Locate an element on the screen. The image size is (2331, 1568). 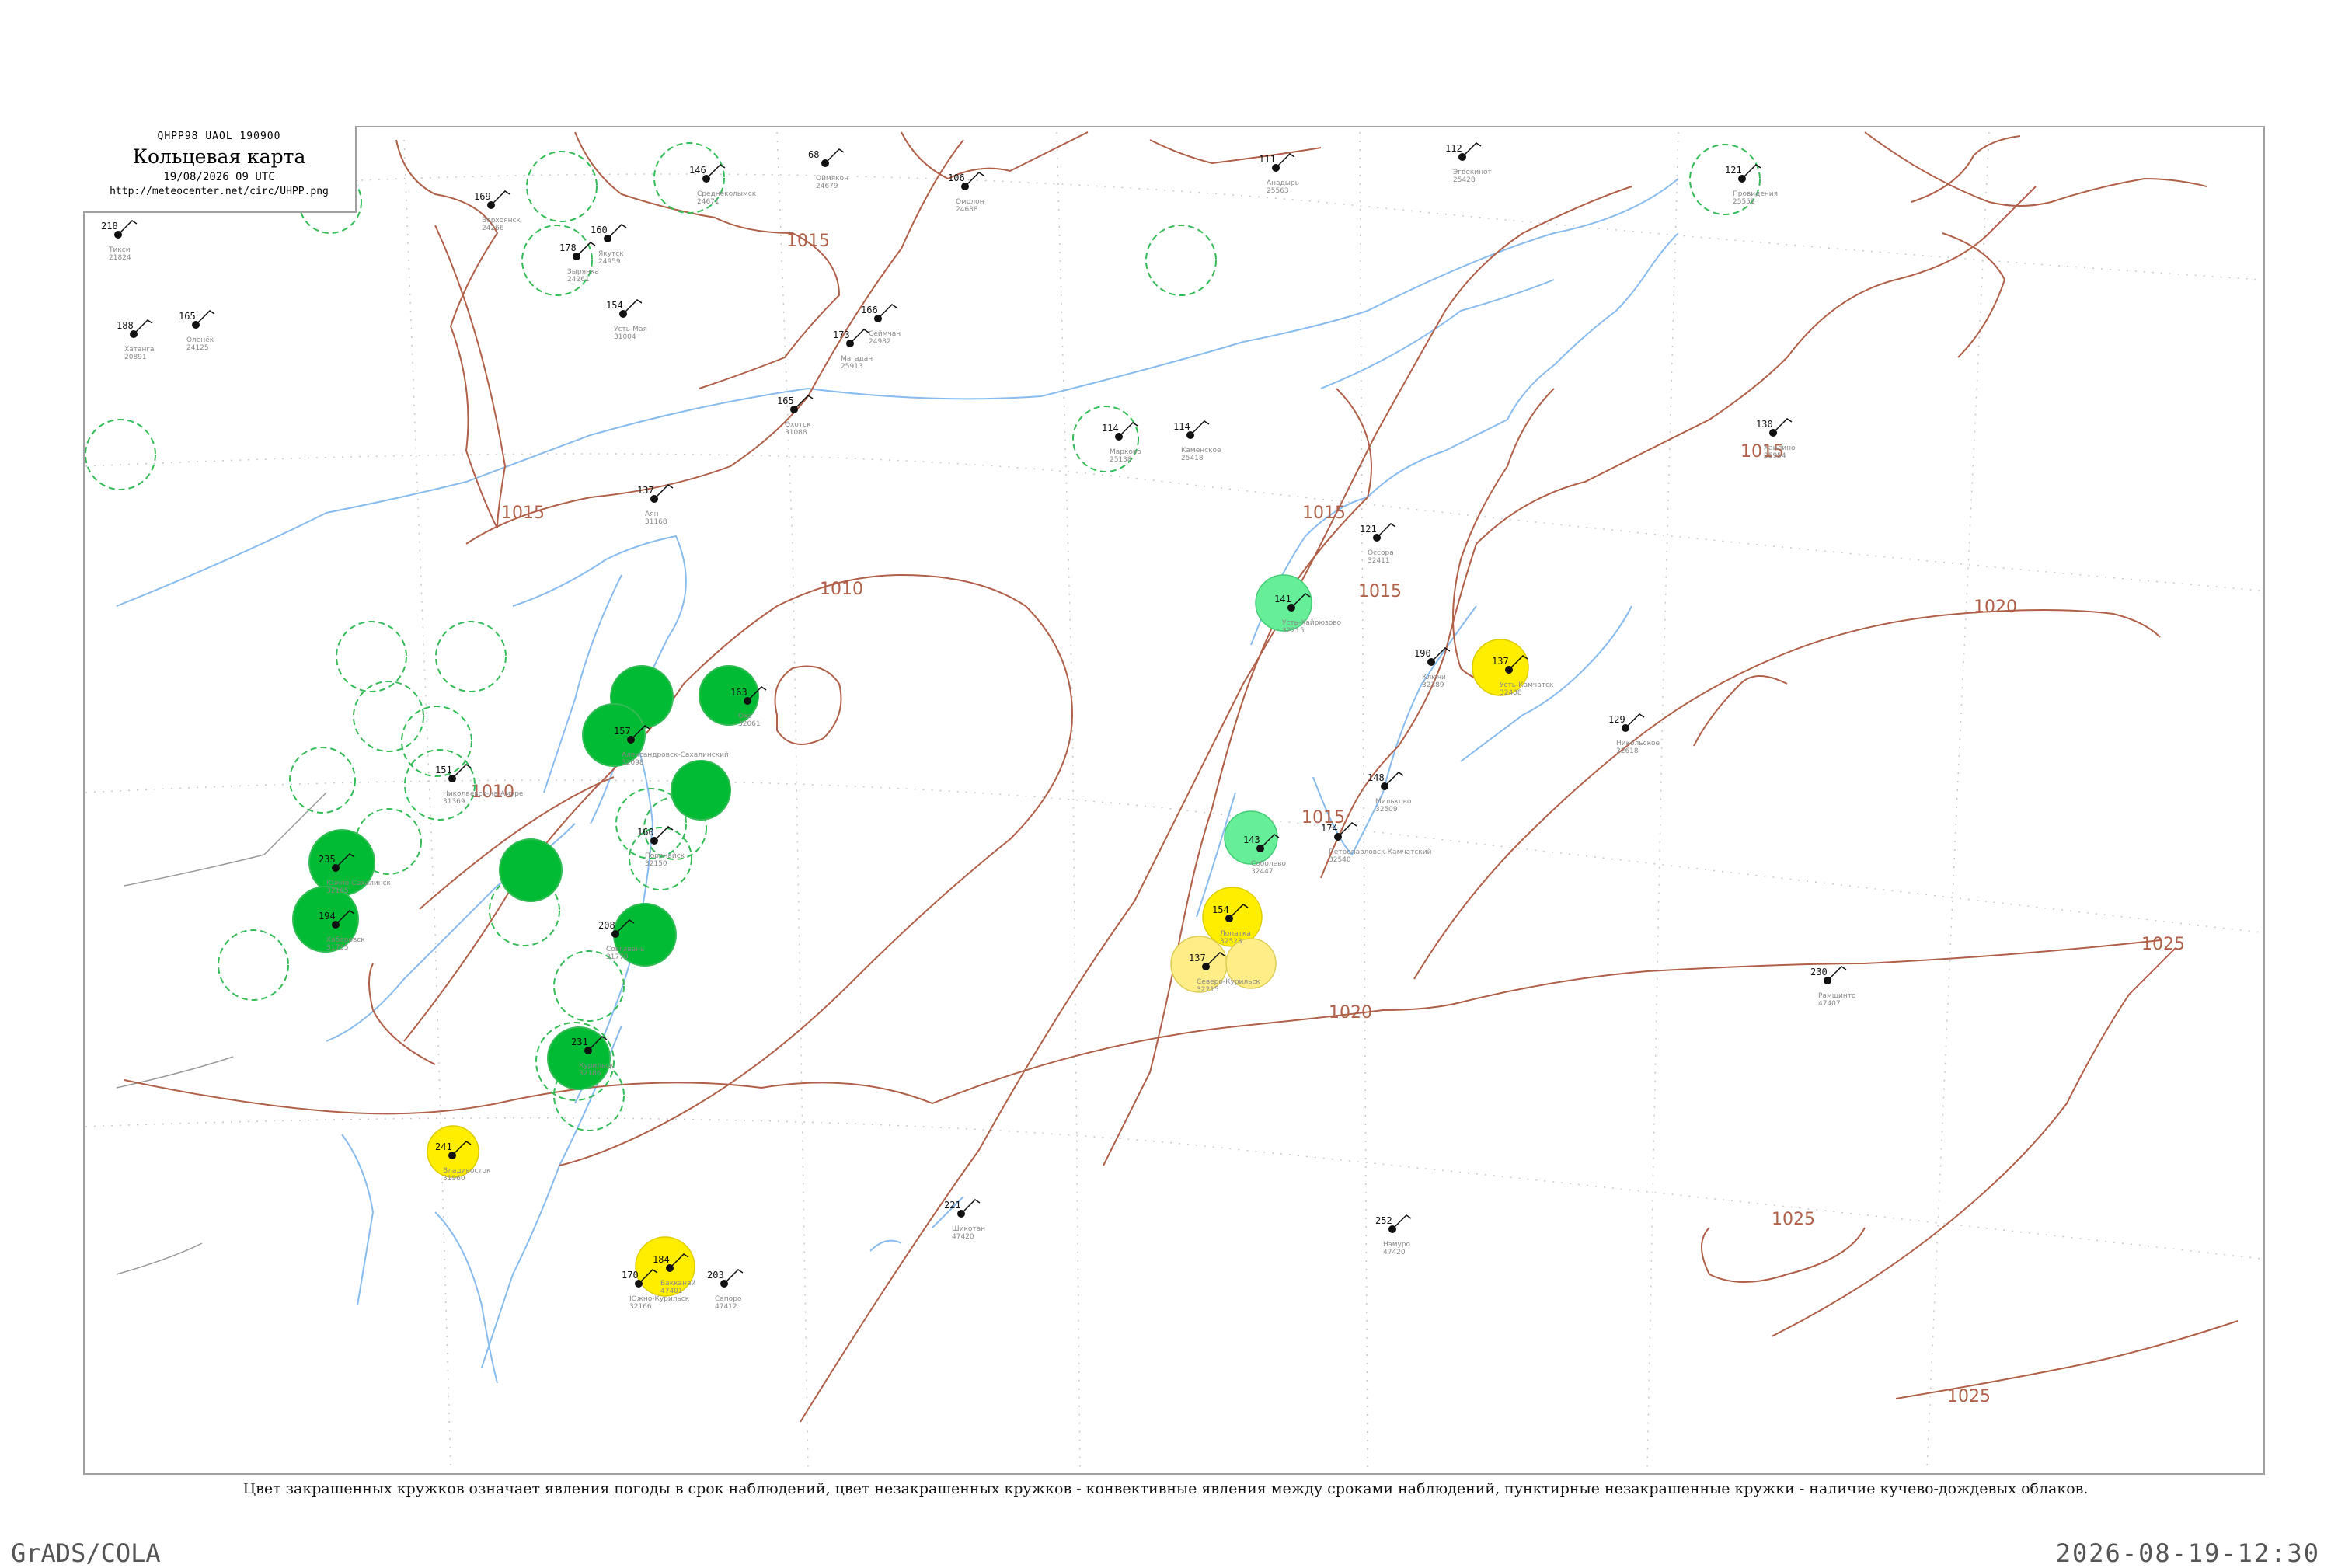
map-title: Кольцевая карта is located at coordinates (219, 156).